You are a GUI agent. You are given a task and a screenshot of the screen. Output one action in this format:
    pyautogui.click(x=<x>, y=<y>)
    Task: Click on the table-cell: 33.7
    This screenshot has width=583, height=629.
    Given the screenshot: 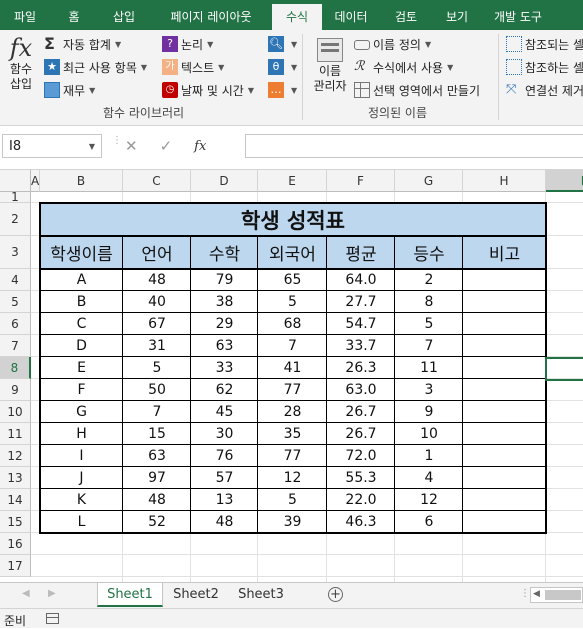 What is the action you would take?
    pyautogui.click(x=361, y=346)
    